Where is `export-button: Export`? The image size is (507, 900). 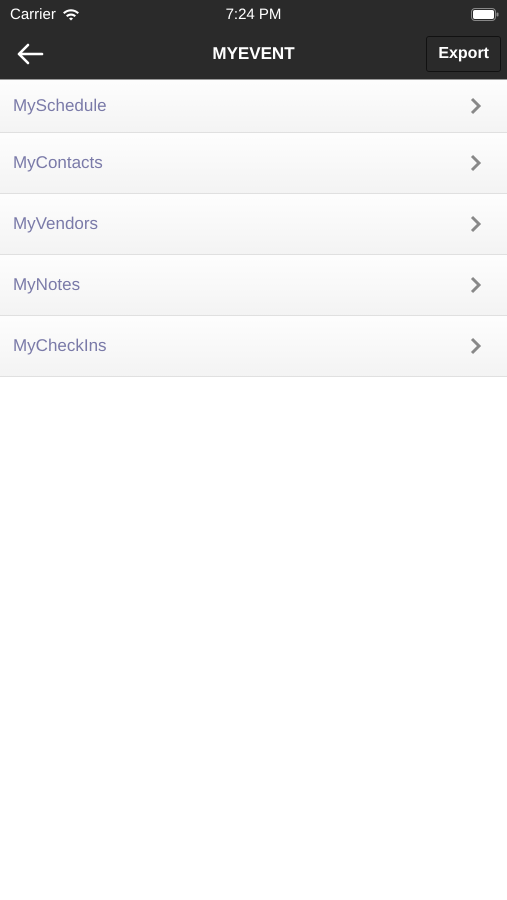 export-button: Export is located at coordinates (463, 54).